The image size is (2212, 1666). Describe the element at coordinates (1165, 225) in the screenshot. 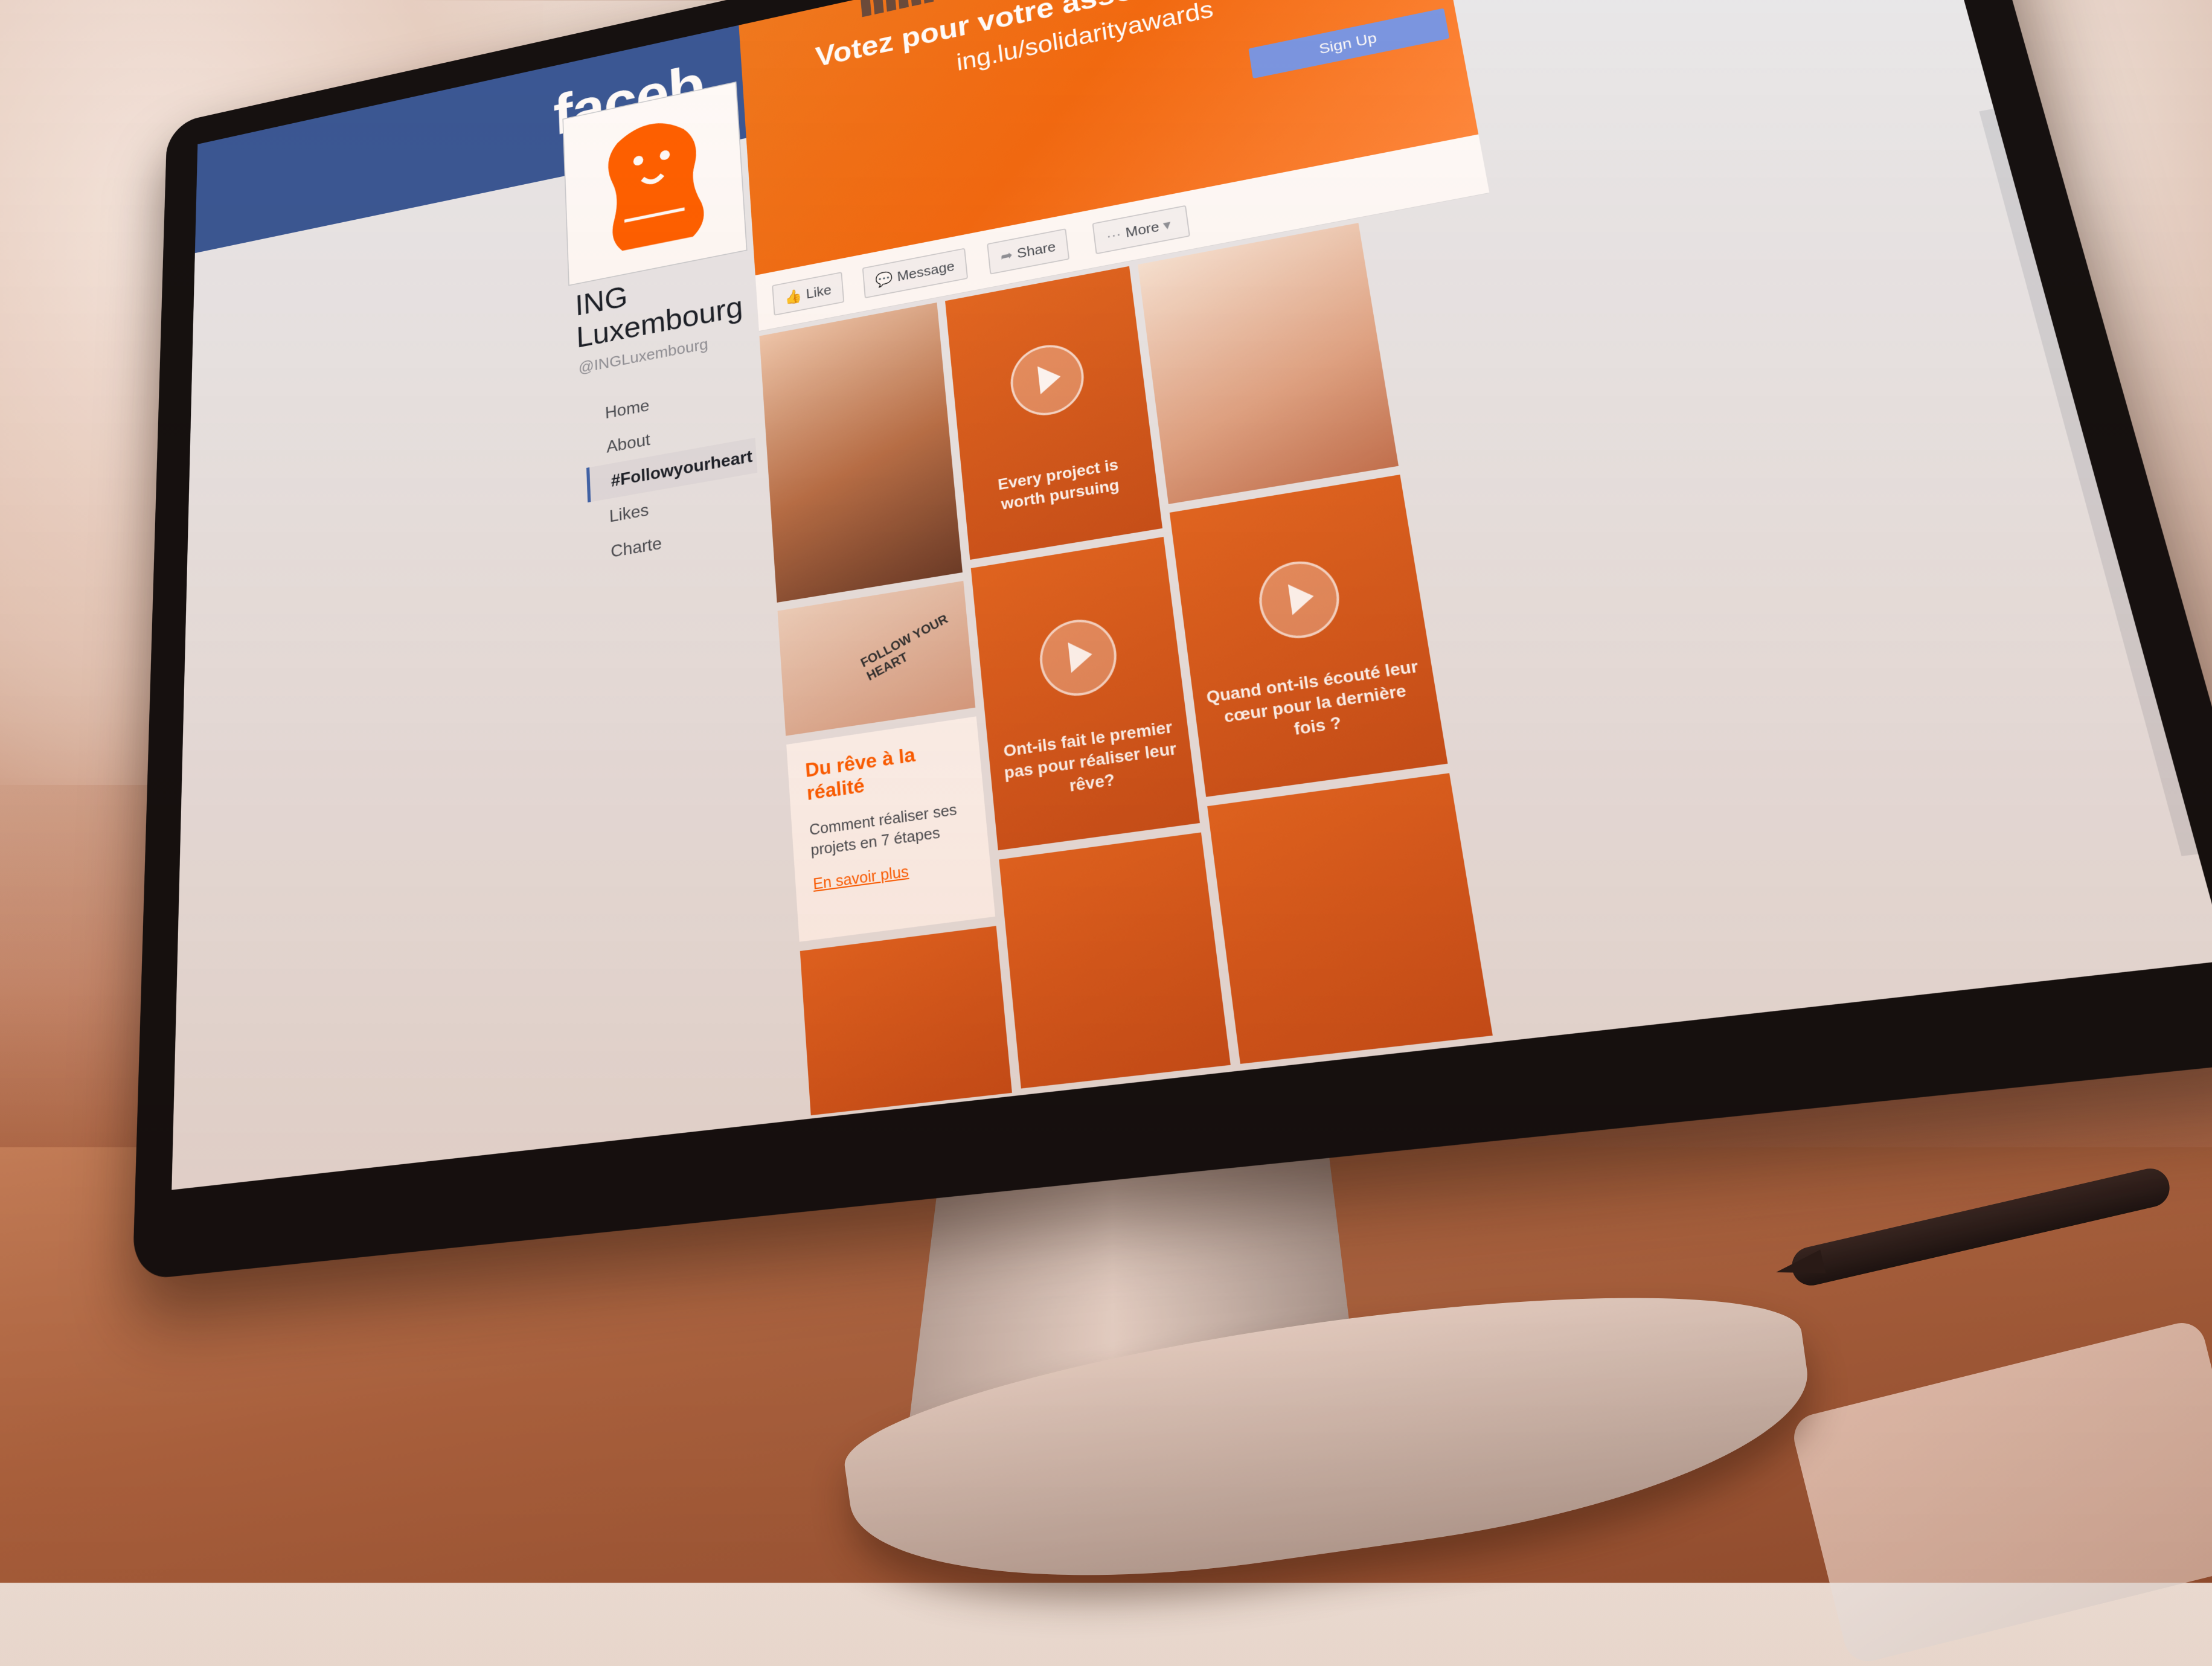

I see `chevron-down-icon: ▾` at that location.